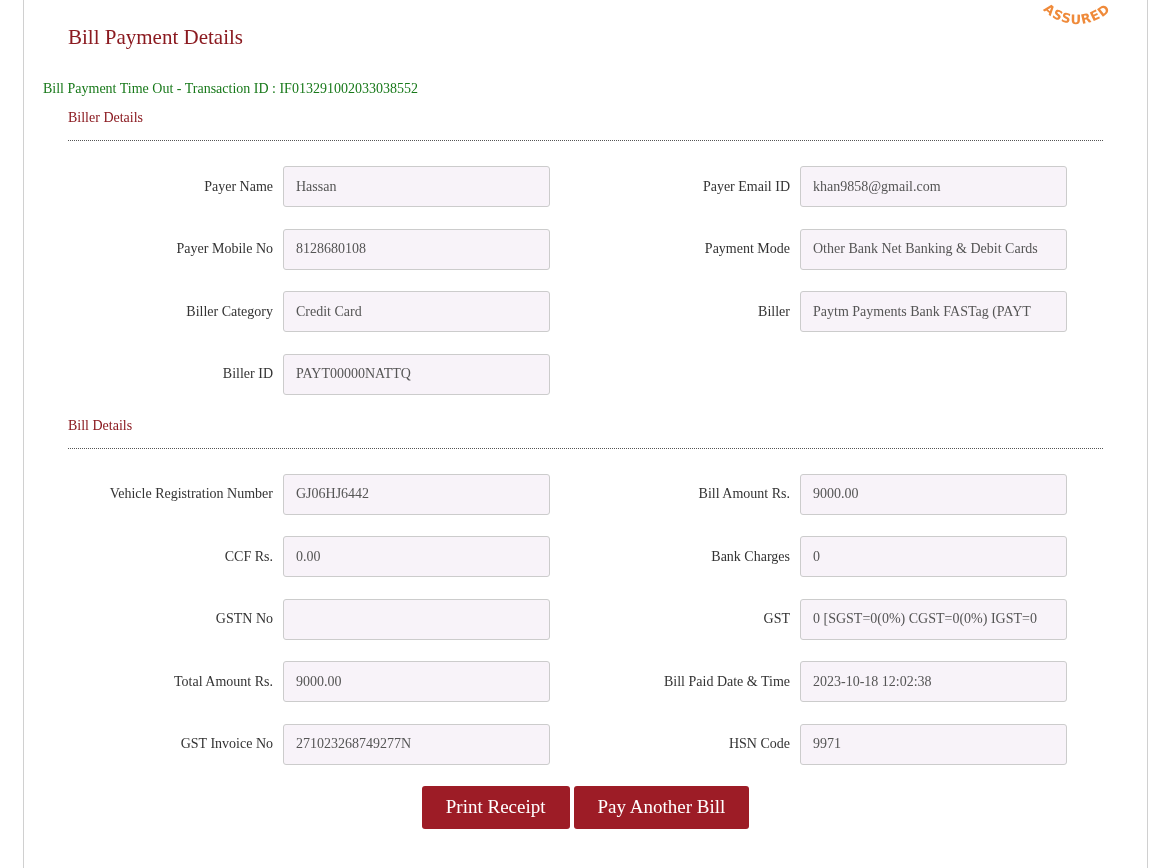 Image resolution: width=1165 pixels, height=868 pixels. I want to click on action-button: Pay Another Bill, so click(661, 807).